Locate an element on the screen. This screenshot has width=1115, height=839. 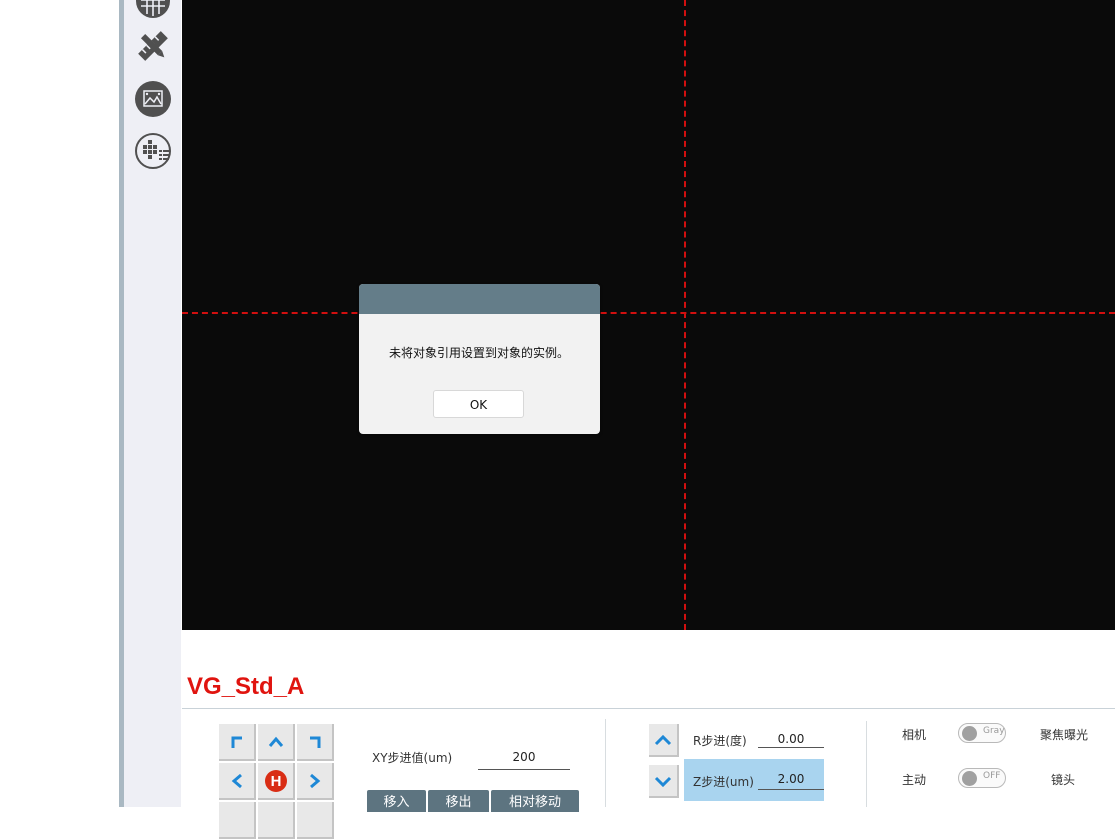
z-step-label: Z步进(um) is located at coordinates (723, 782).